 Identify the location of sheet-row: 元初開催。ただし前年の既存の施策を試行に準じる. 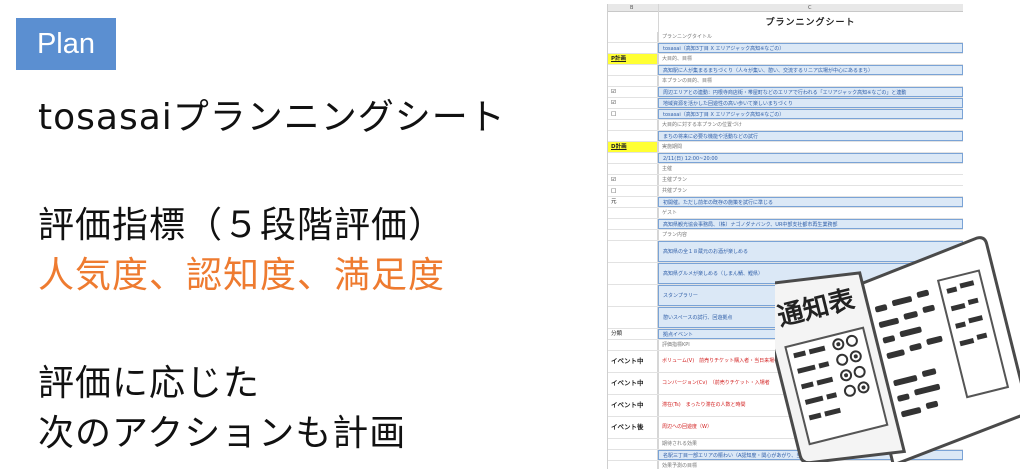
(785, 202).